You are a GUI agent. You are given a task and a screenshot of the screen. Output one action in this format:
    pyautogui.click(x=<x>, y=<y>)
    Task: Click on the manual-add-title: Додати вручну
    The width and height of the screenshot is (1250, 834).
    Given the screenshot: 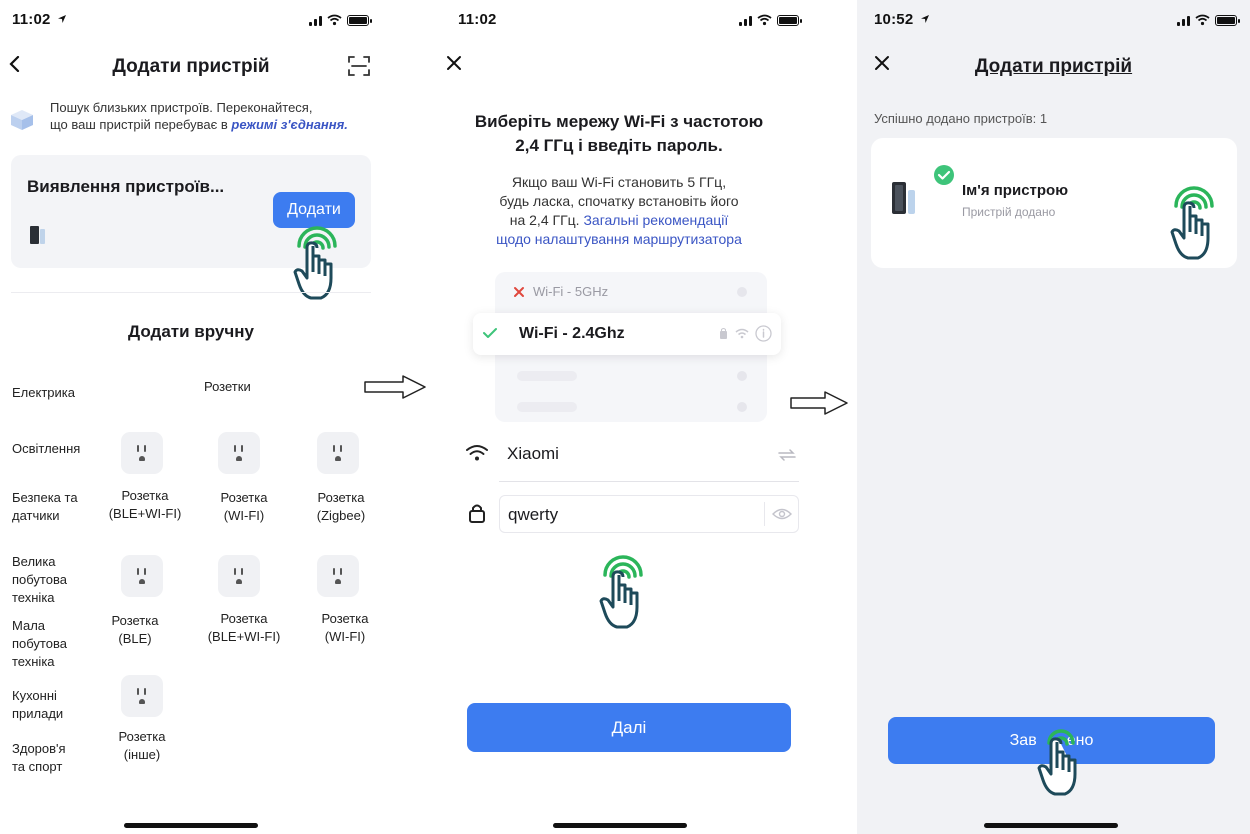 What is the action you would take?
    pyautogui.click(x=191, y=331)
    